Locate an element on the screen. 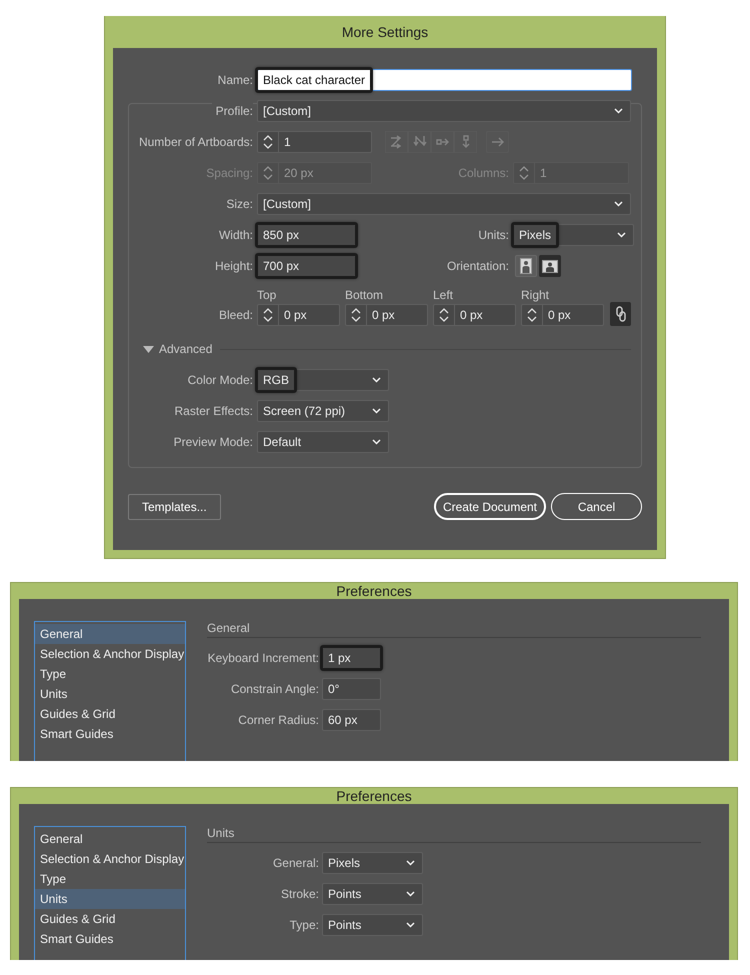 This screenshot has width=750, height=975. units-dropdown: Pixels is located at coordinates (573, 235).